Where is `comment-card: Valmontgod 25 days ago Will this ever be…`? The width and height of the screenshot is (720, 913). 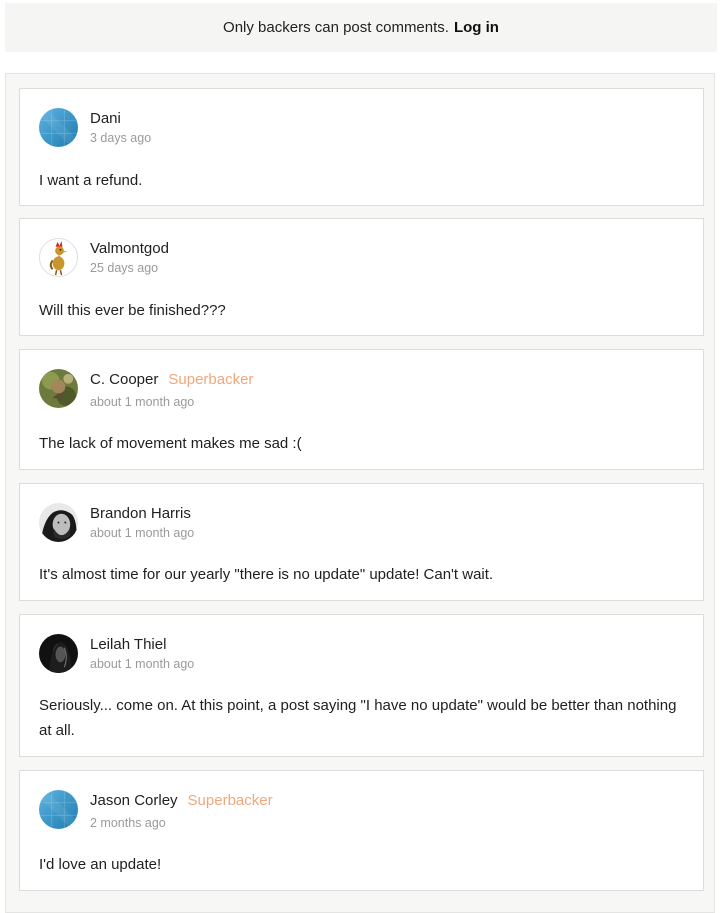 comment-card: Valmontgod 25 days ago Will this ever be… is located at coordinates (361, 277).